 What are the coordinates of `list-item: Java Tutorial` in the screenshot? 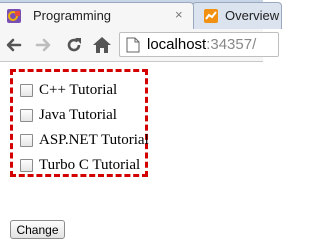 It's located at (80, 115).